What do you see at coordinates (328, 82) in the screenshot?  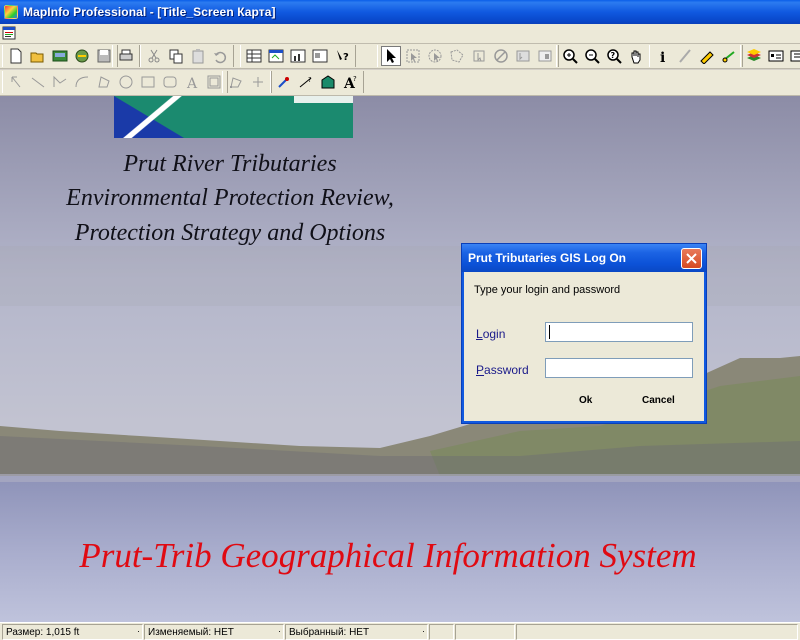 I see `region-style-icon` at bounding box center [328, 82].